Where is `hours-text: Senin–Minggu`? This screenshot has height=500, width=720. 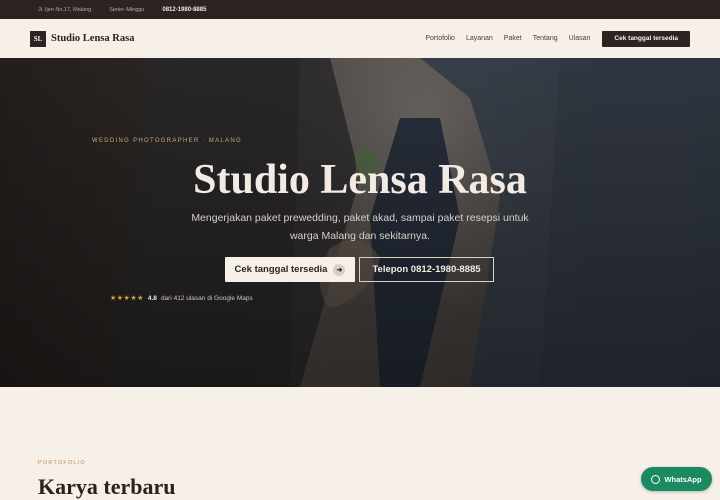 hours-text: Senin–Minggu is located at coordinates (127, 9).